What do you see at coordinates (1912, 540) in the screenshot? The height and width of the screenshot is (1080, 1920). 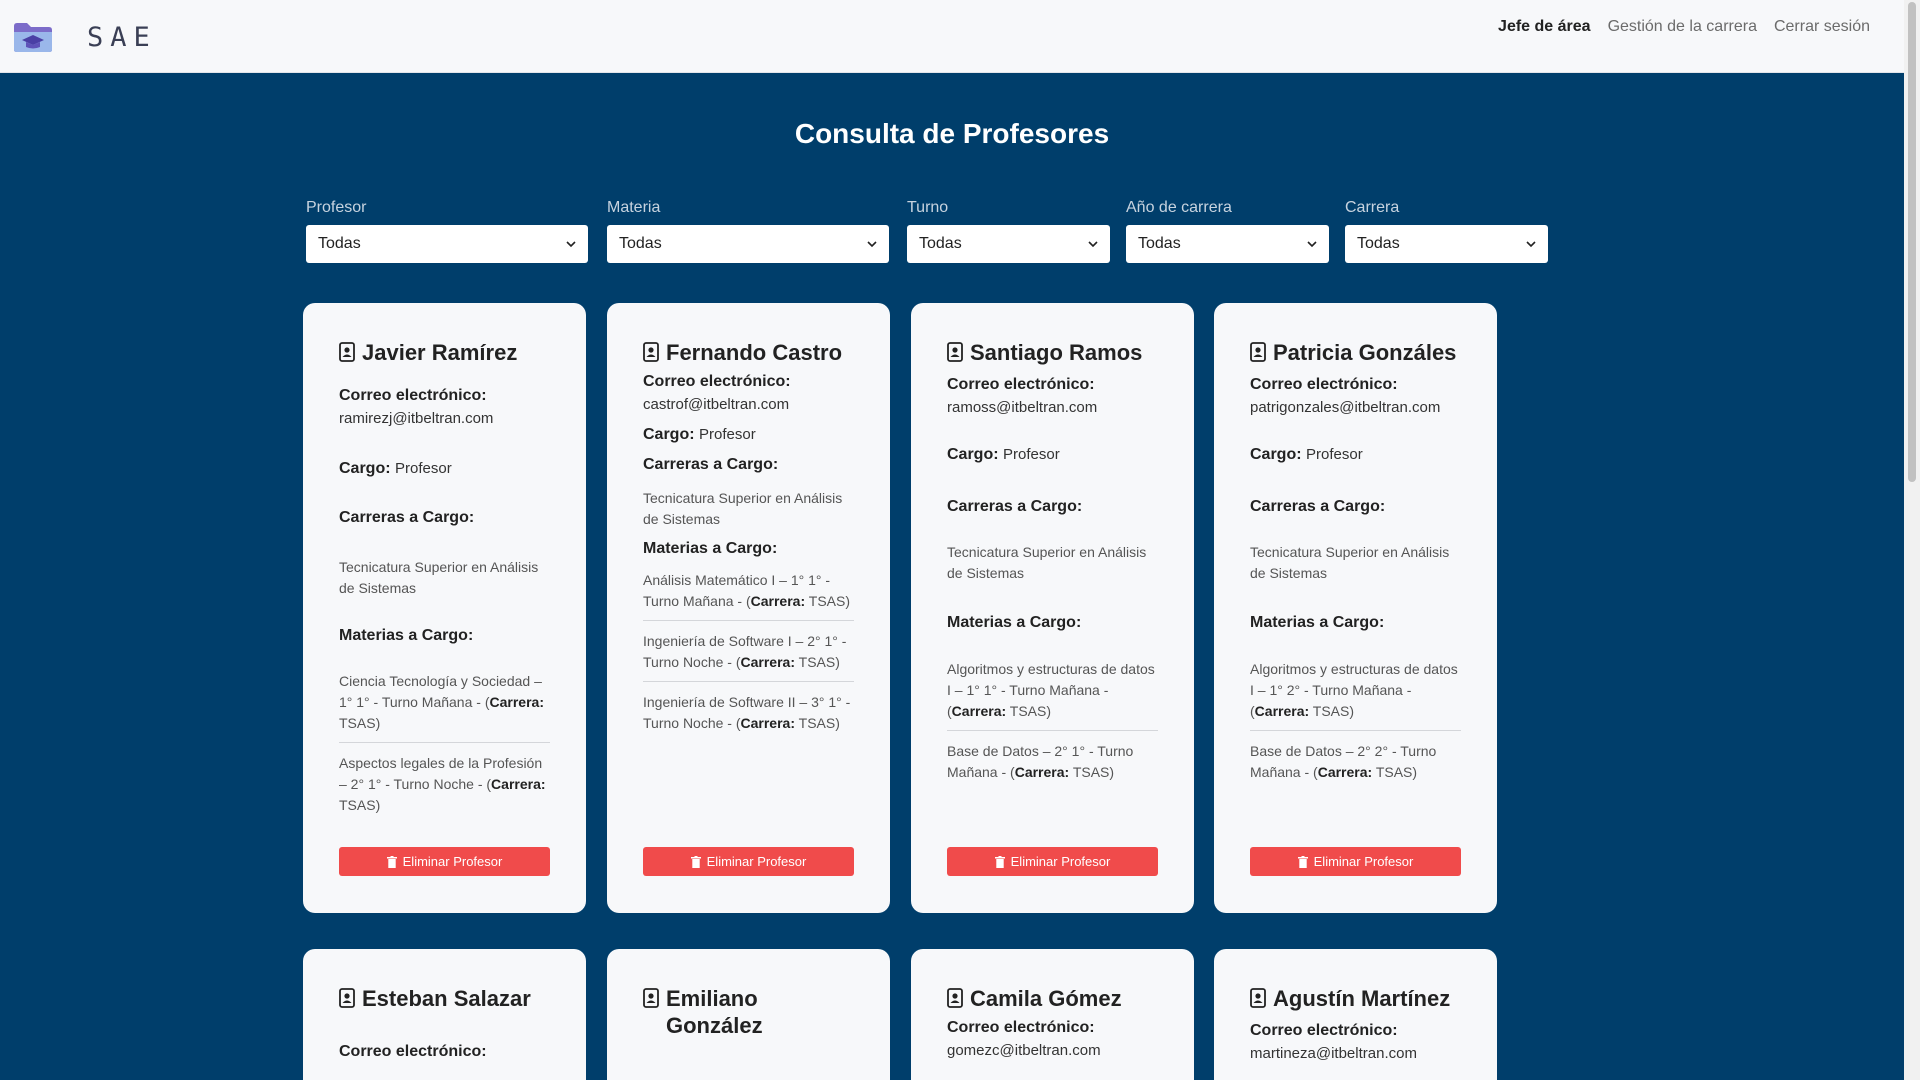 I see `scrollbar` at bounding box center [1912, 540].